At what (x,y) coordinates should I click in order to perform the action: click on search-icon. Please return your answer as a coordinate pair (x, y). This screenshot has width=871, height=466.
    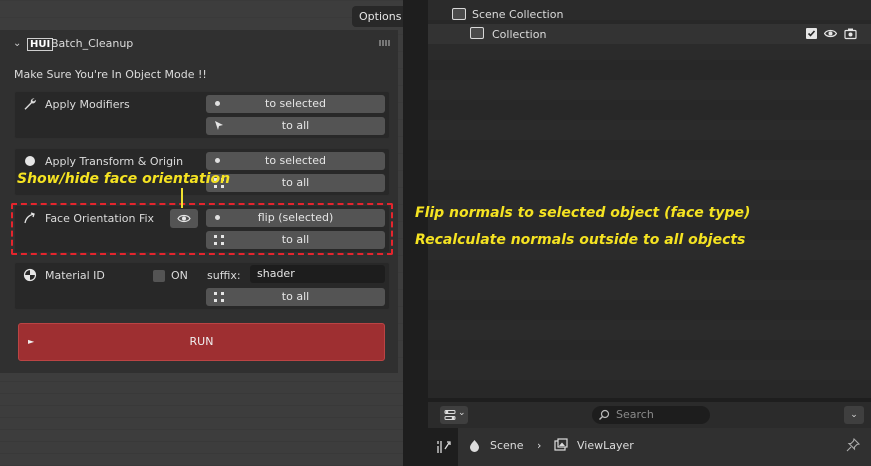
    Looking at the image, I should click on (604, 414).